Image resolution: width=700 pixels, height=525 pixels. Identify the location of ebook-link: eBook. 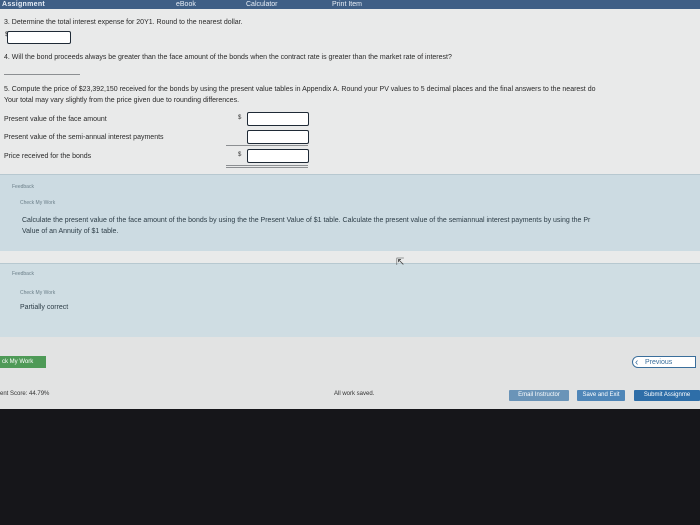
(186, 4).